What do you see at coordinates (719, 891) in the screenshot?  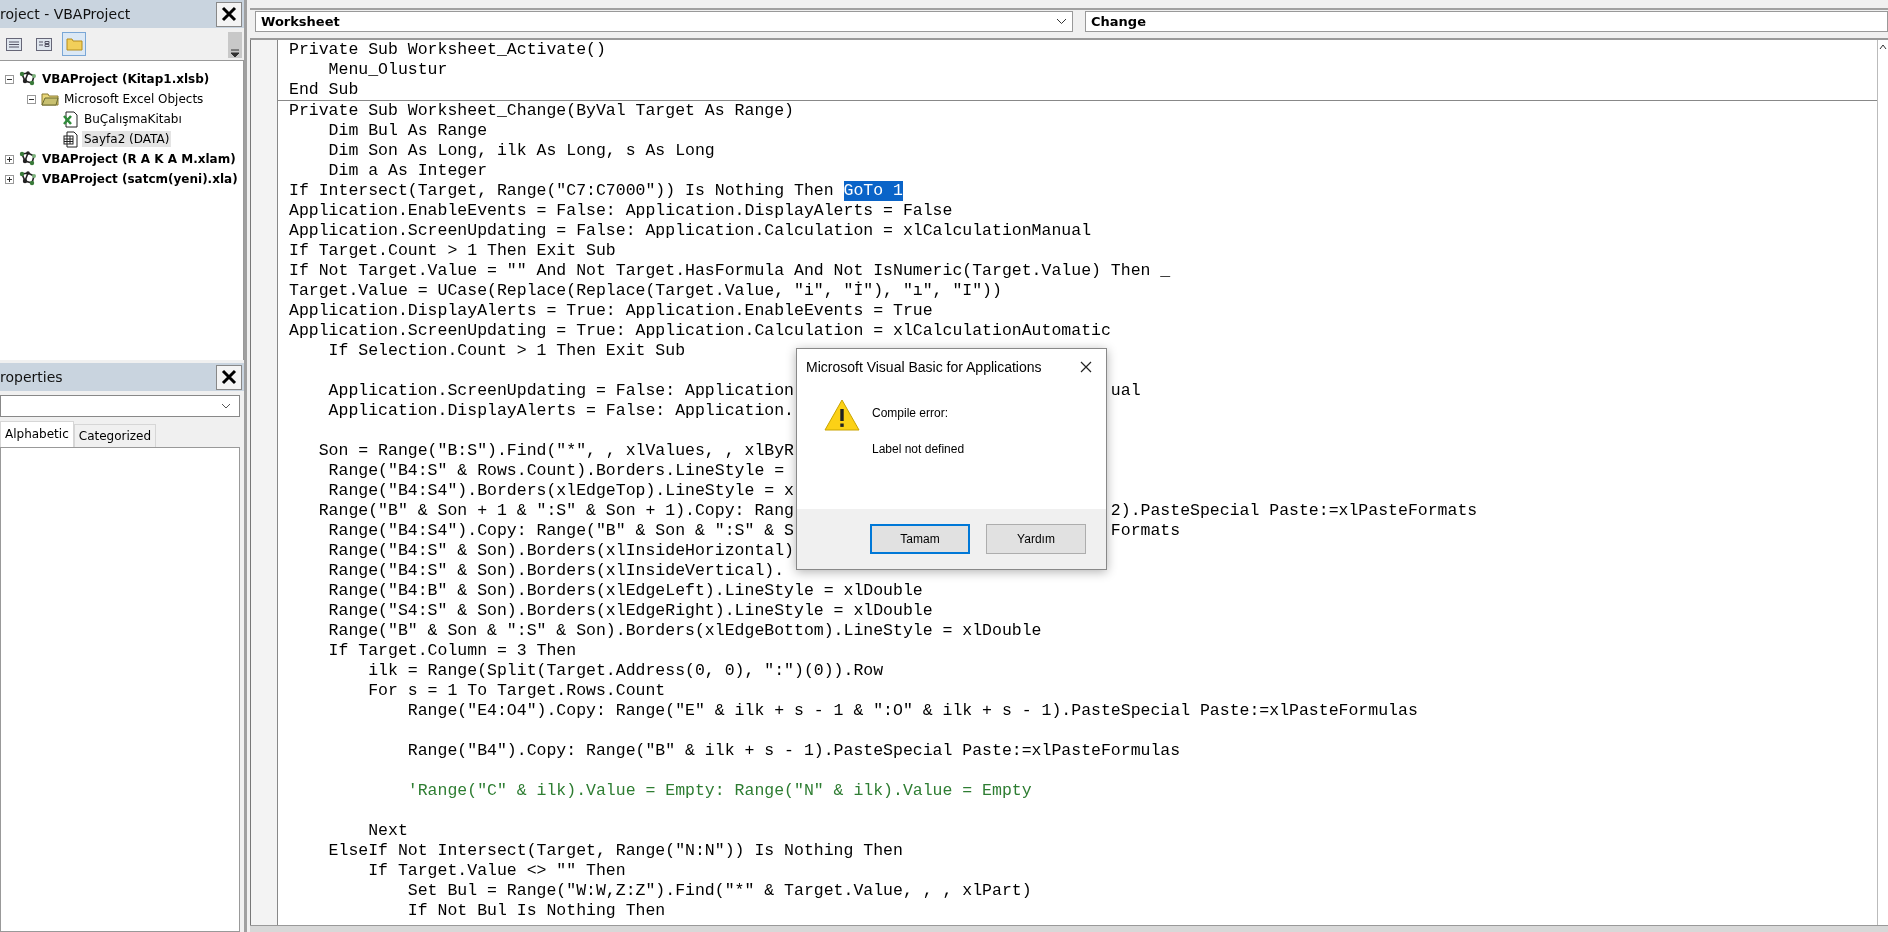 I see `code-line: Set Bul = Range("W:W,Z:Z").Find("*" & Target.Value, , , xlPart)` at bounding box center [719, 891].